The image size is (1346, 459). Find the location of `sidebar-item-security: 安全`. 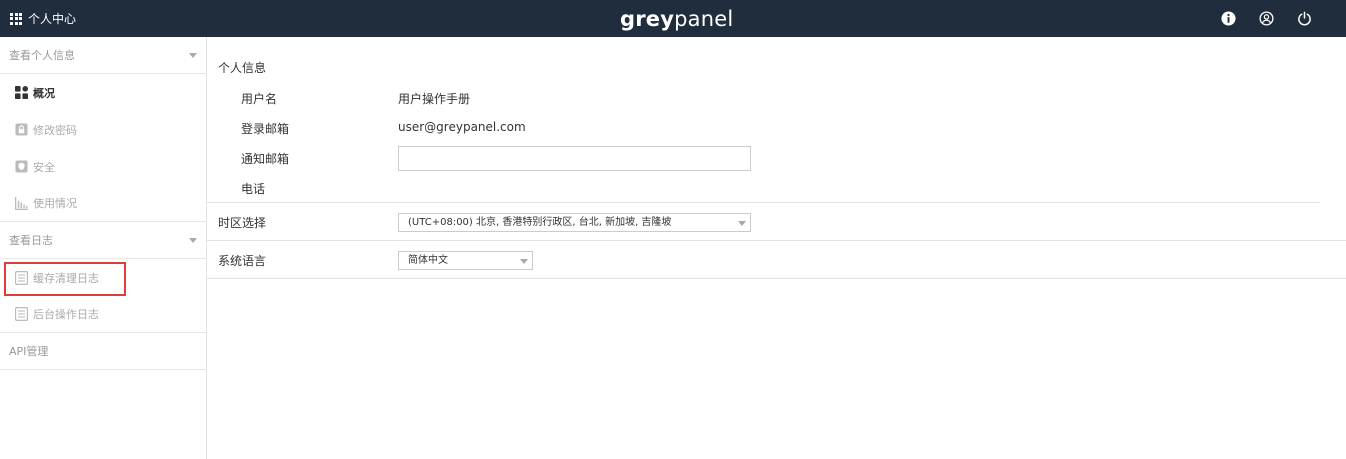

sidebar-item-security: 安全 is located at coordinates (103, 166).